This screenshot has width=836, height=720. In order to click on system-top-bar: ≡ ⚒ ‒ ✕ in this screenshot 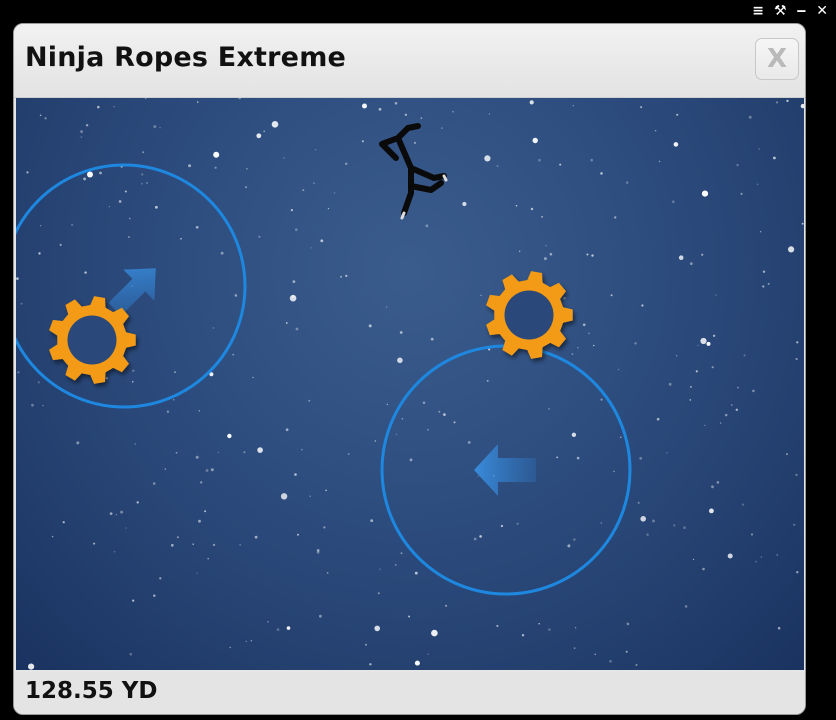, I will do `click(418, 11)`.